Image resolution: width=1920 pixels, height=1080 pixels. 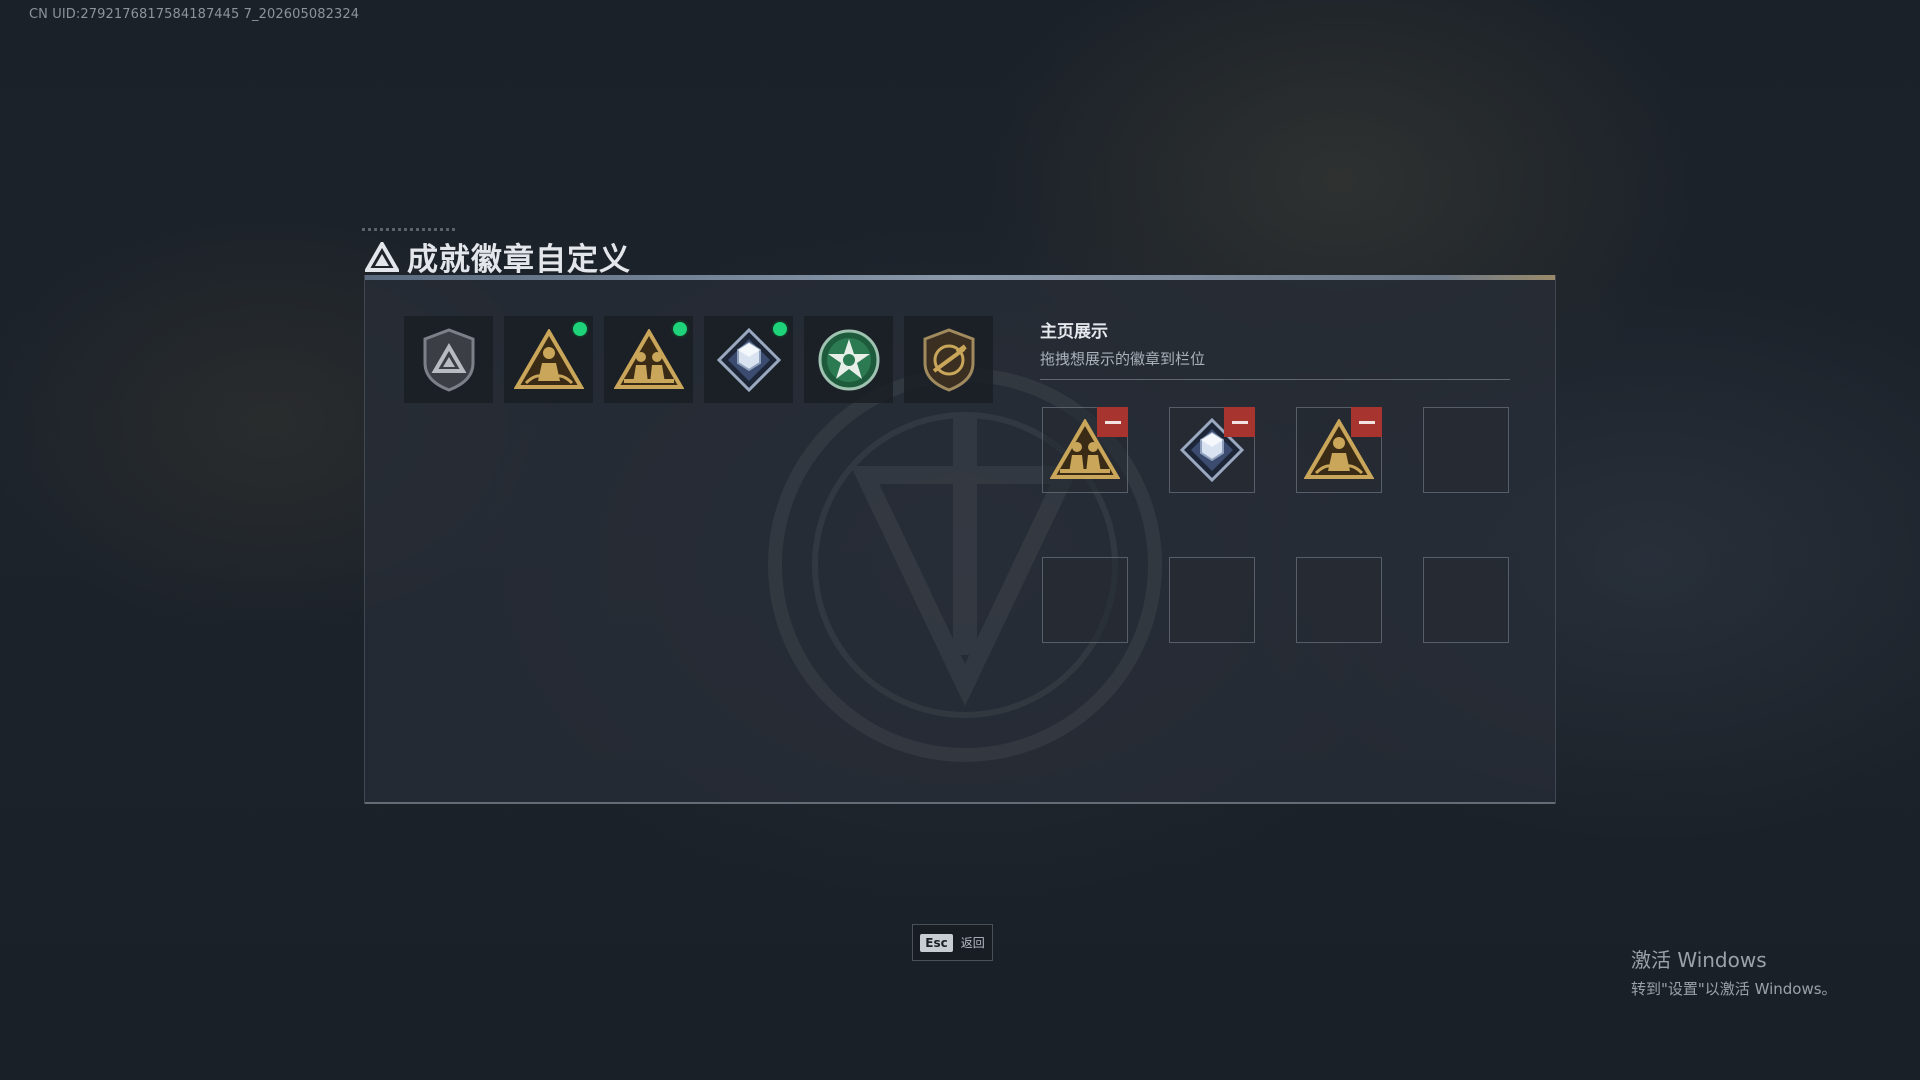 I want to click on logo-triangle-icon, so click(x=382, y=256).